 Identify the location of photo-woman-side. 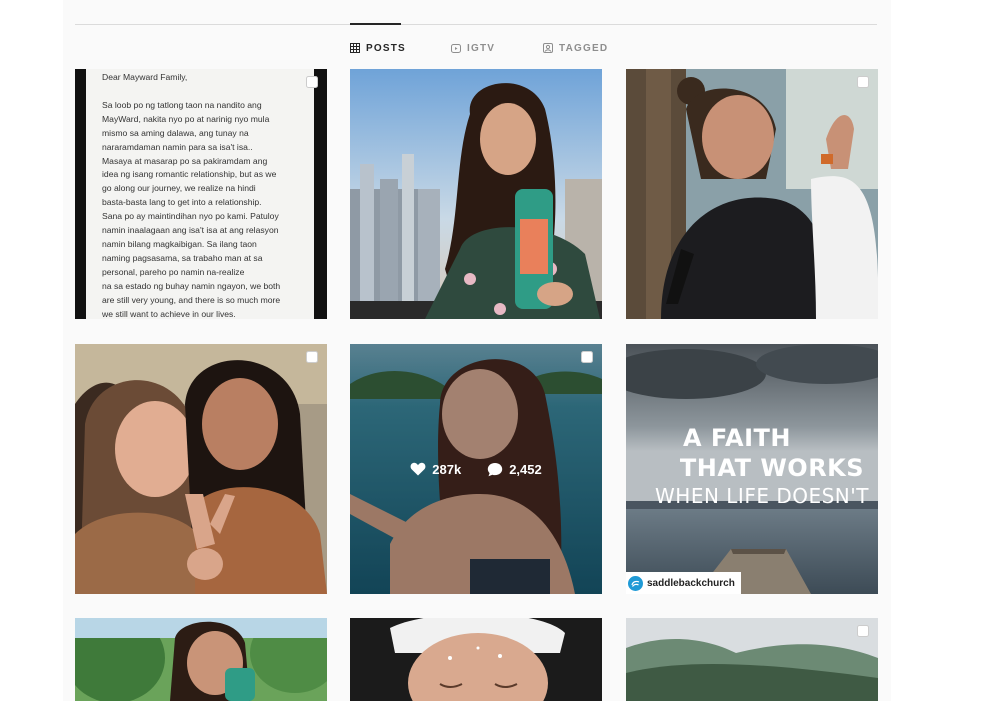
(752, 194).